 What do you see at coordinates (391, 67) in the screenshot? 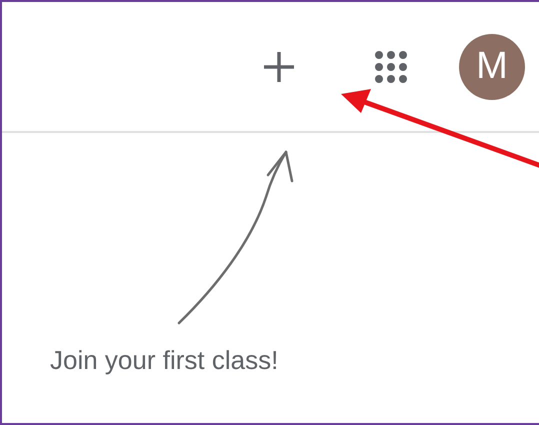
I see `grid-icon` at bounding box center [391, 67].